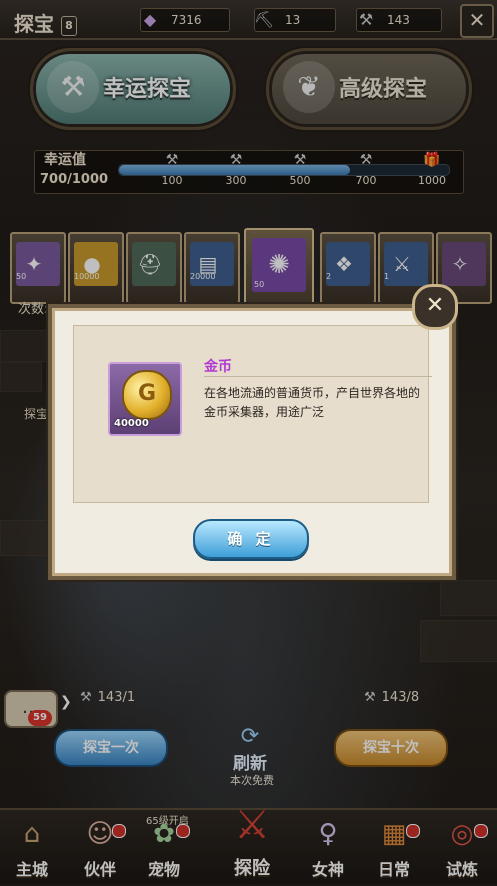 The width and height of the screenshot is (497, 886). Describe the element at coordinates (131, 423) in the screenshot. I see `item-quantity: 40000` at that location.